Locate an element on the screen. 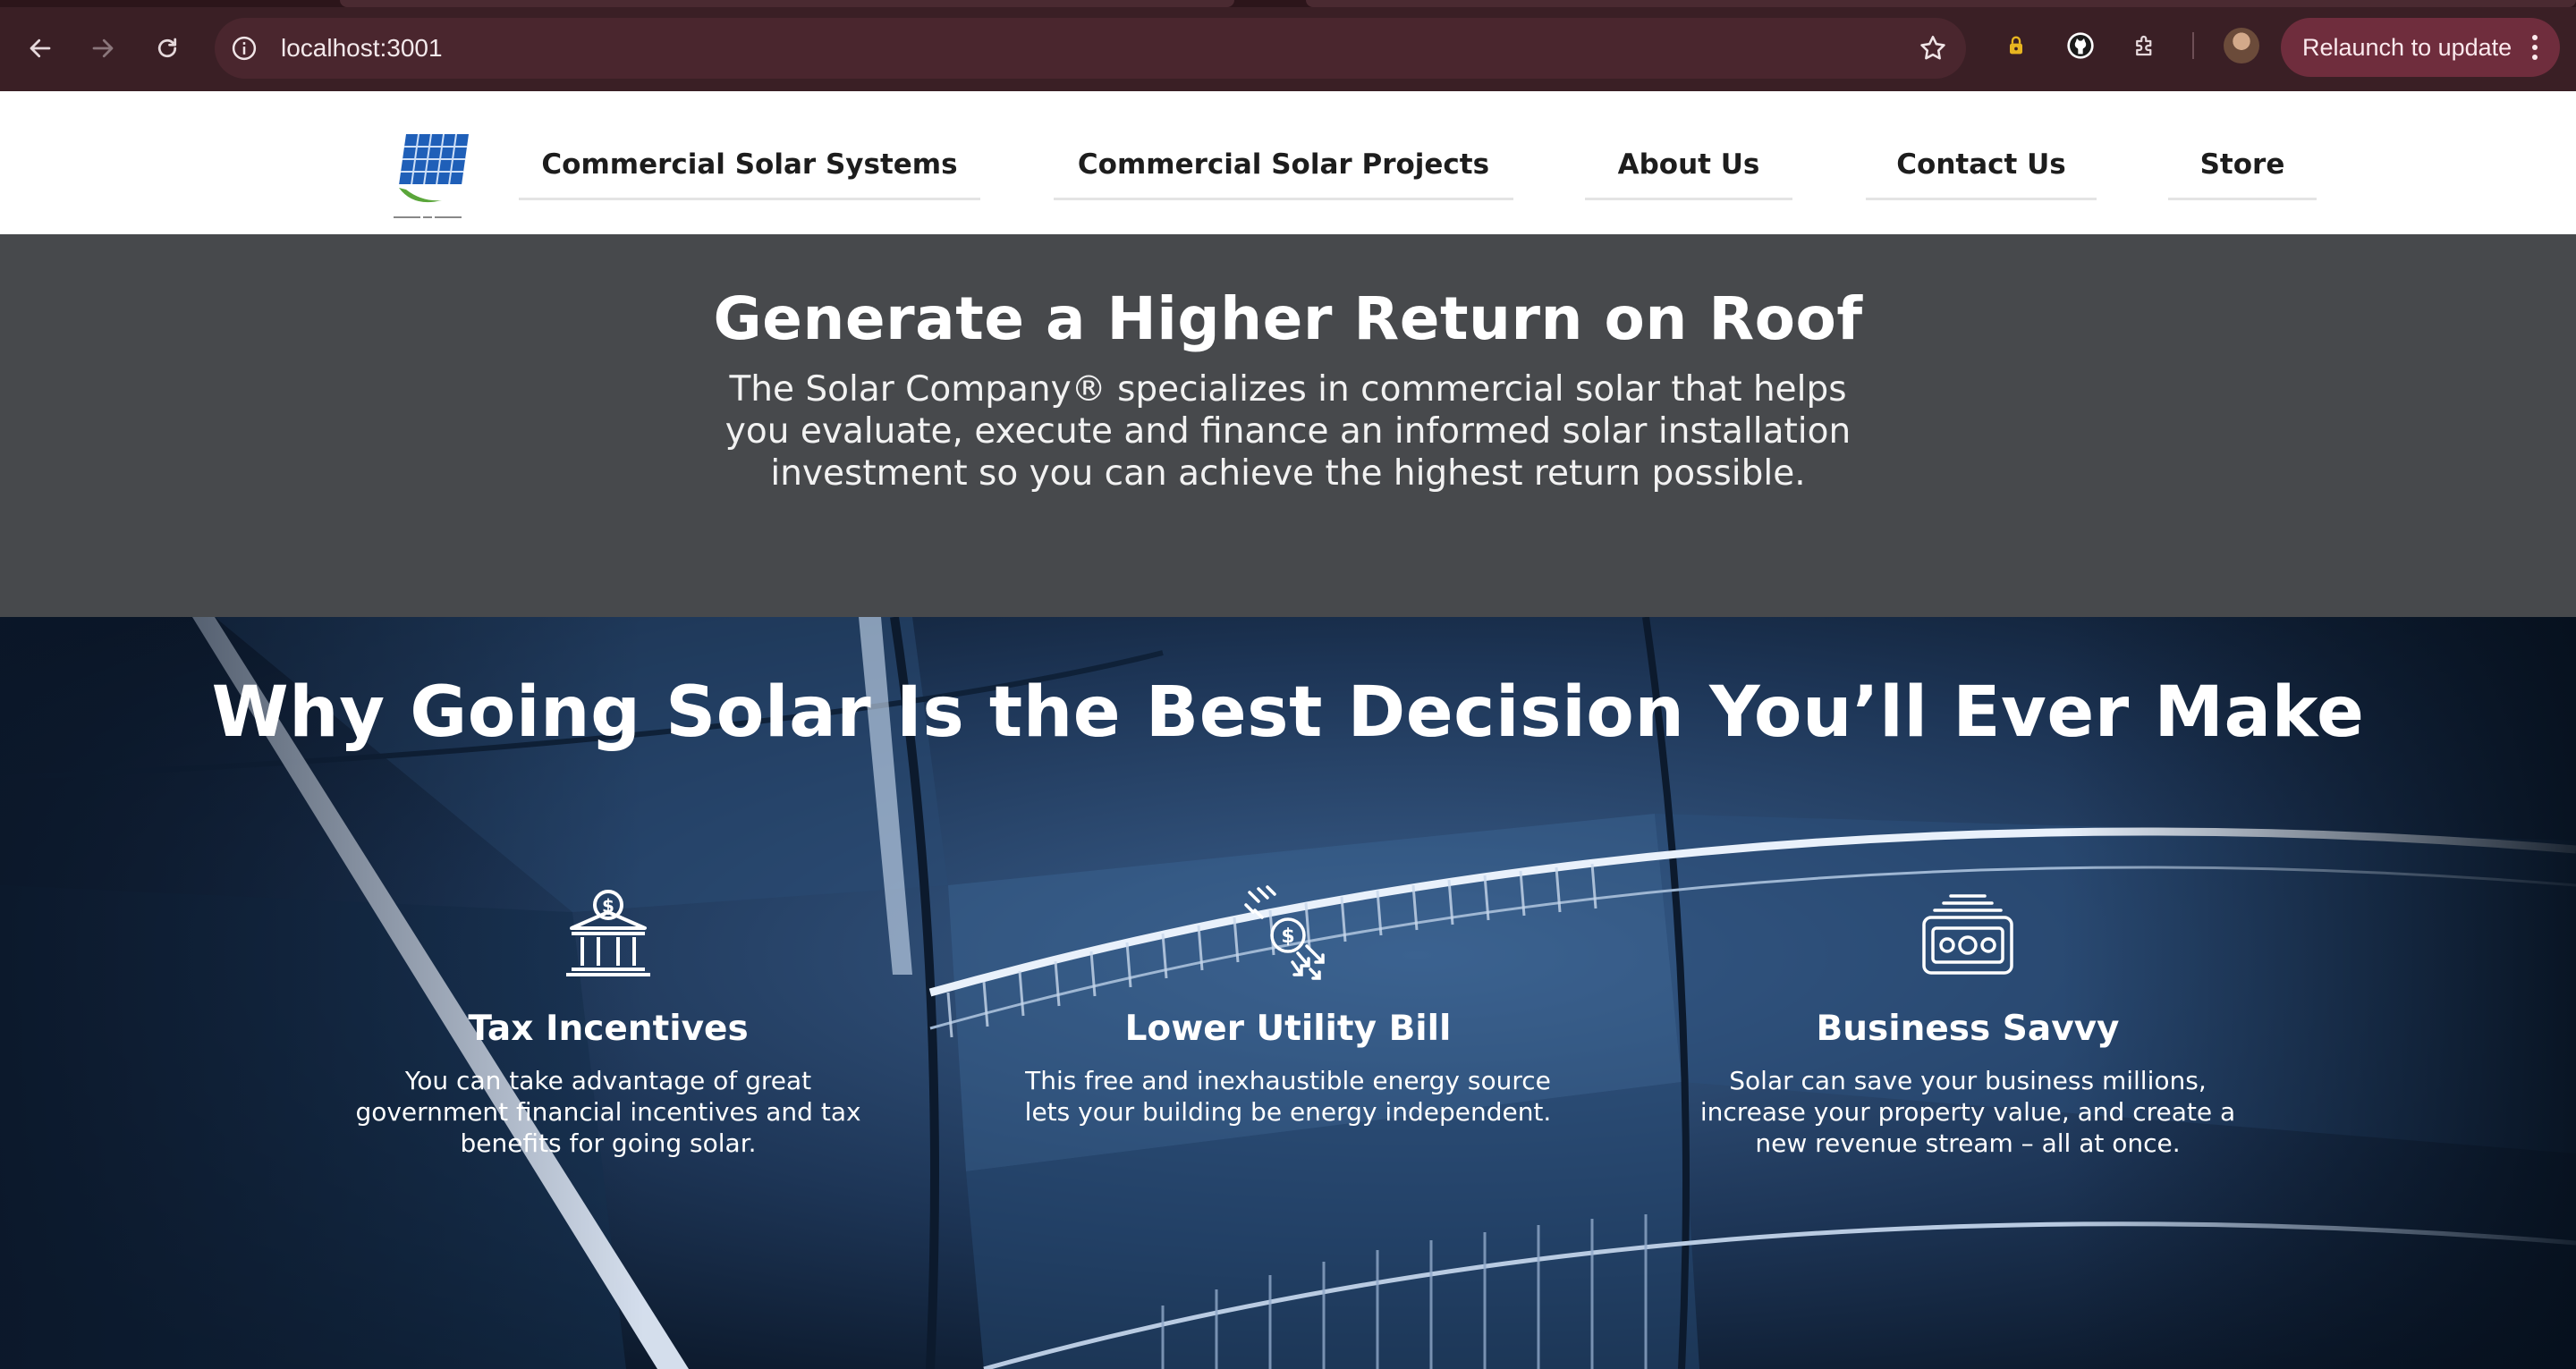  relaunch-to-update-button: Relaunch to update is located at coordinates (2420, 48).